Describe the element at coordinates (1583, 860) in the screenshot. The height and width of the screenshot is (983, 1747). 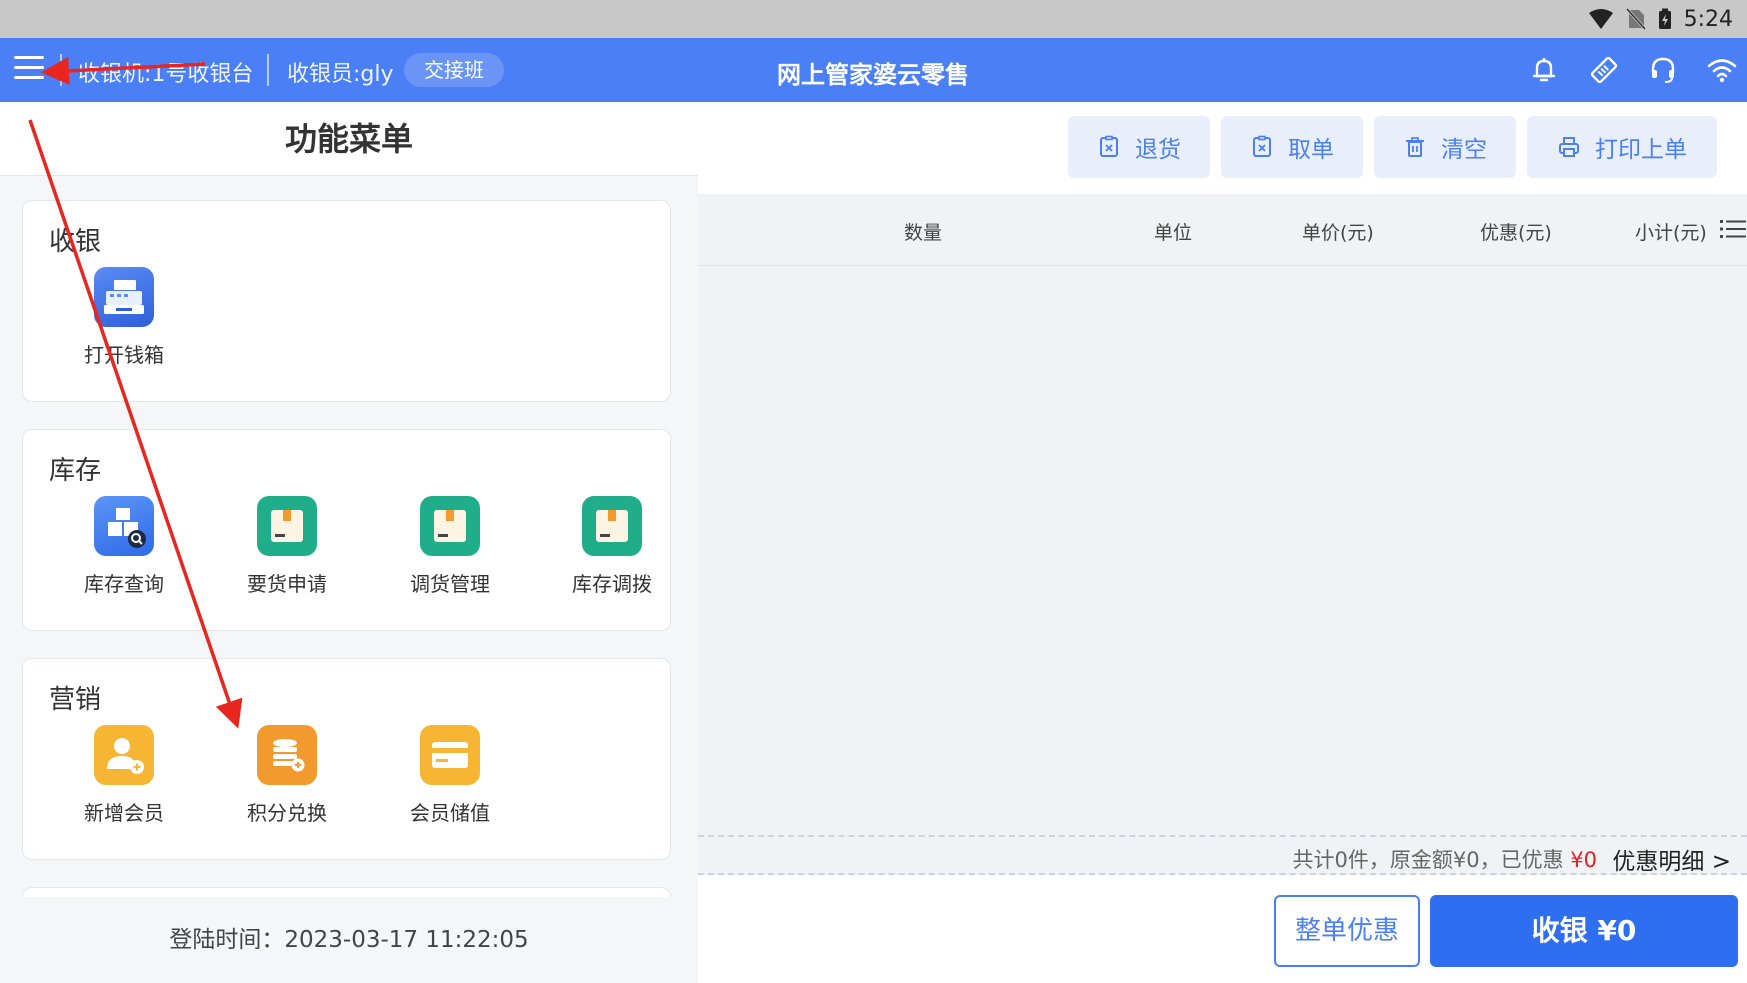
I see `summary-discount-amount: ¥0` at that location.